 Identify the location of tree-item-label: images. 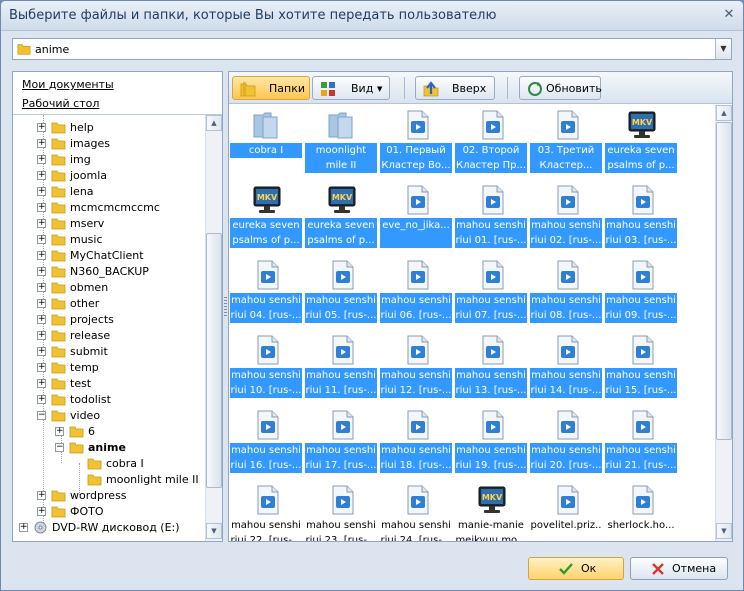
(90, 143).